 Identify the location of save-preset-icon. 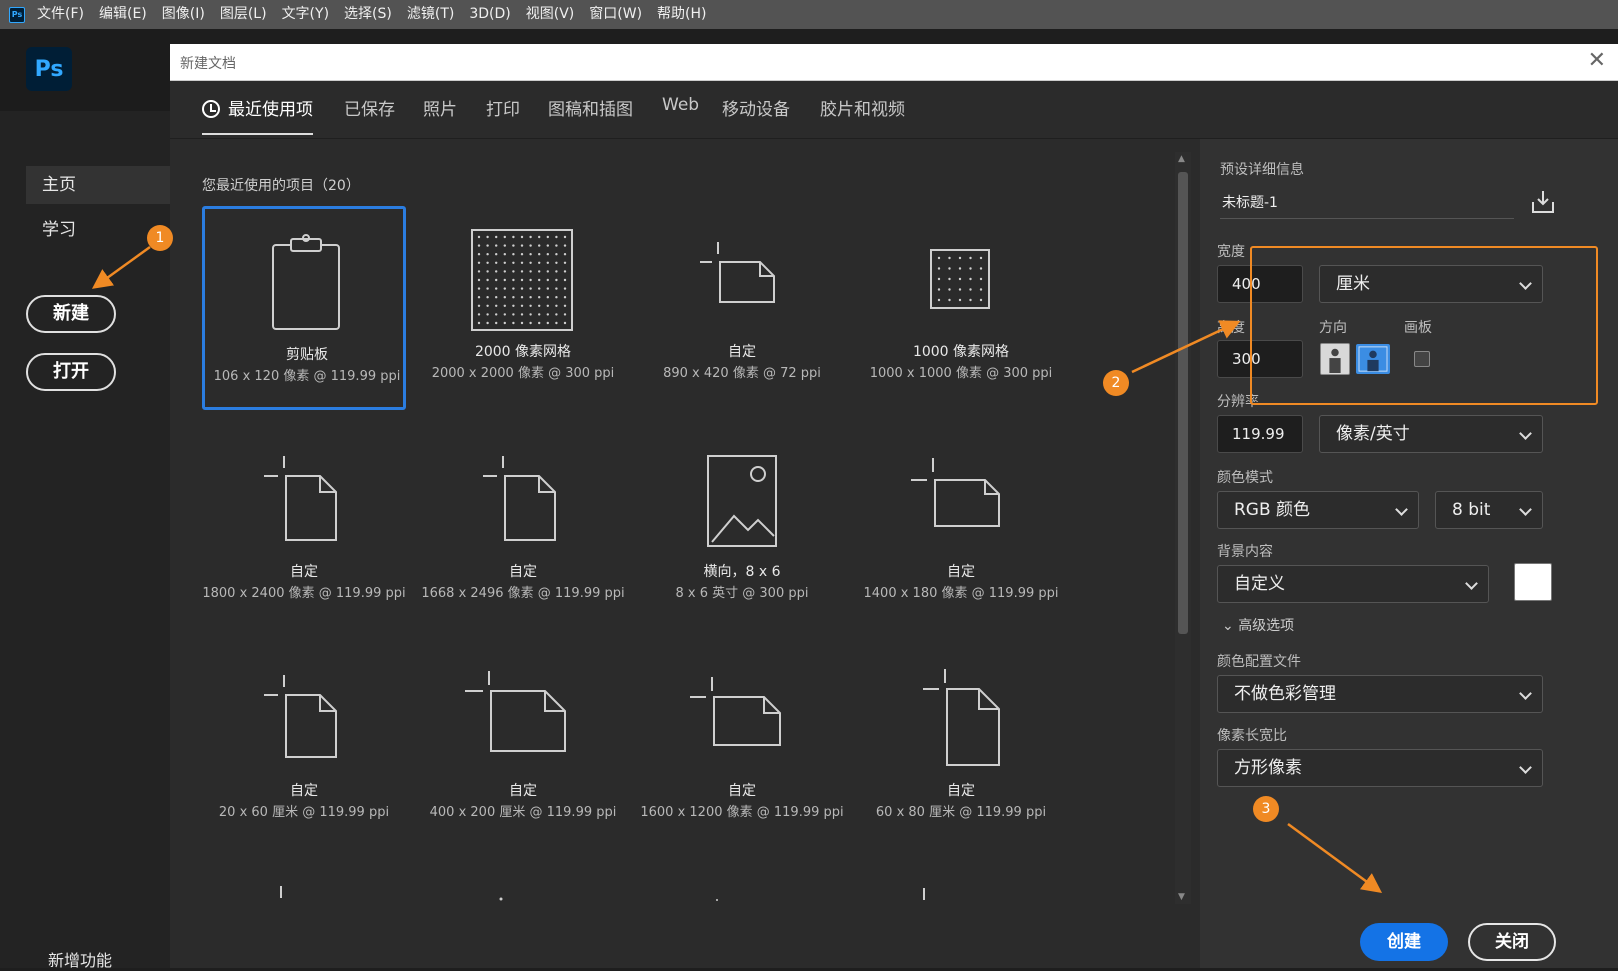
(1543, 202).